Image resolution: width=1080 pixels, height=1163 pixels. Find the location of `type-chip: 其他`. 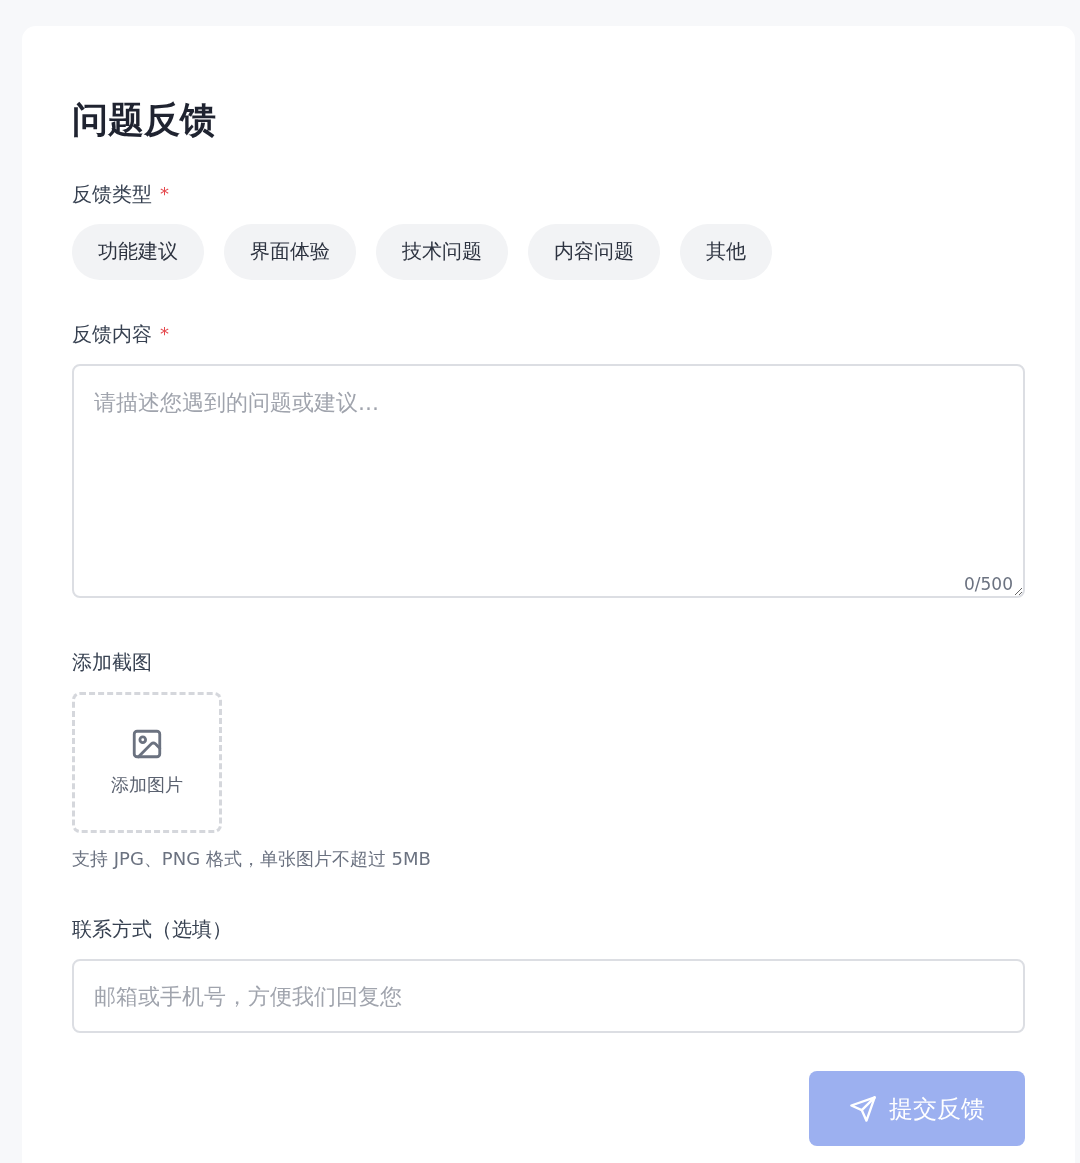

type-chip: 其他 is located at coordinates (726, 251).